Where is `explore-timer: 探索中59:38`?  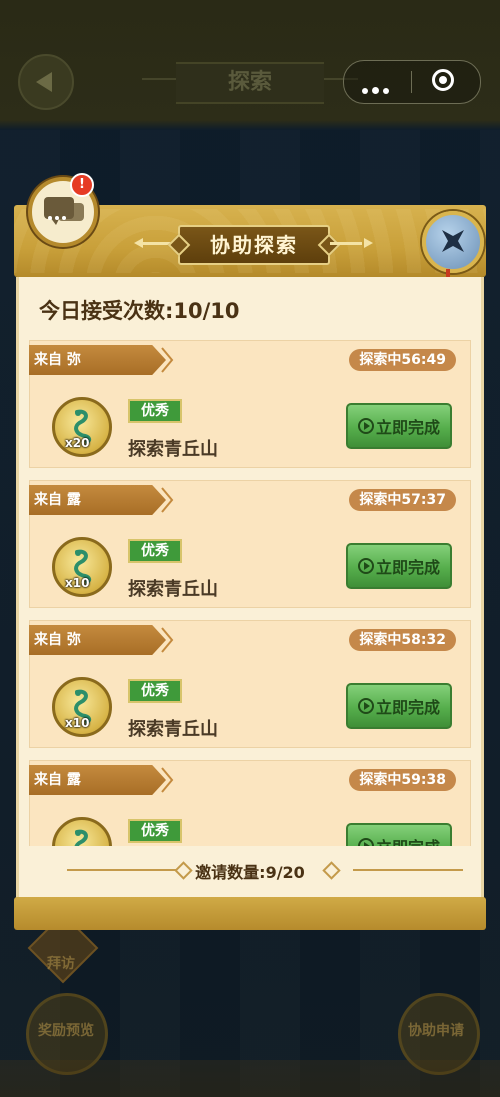
explore-timer: 探索中59:38 is located at coordinates (402, 780).